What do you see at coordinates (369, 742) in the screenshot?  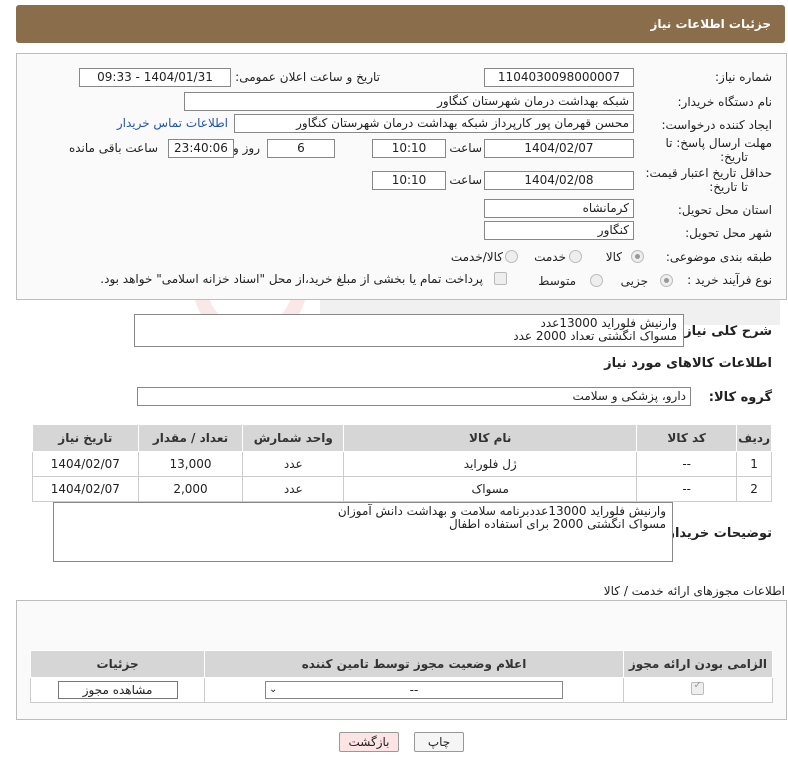 I see `back-button: بازگشت` at bounding box center [369, 742].